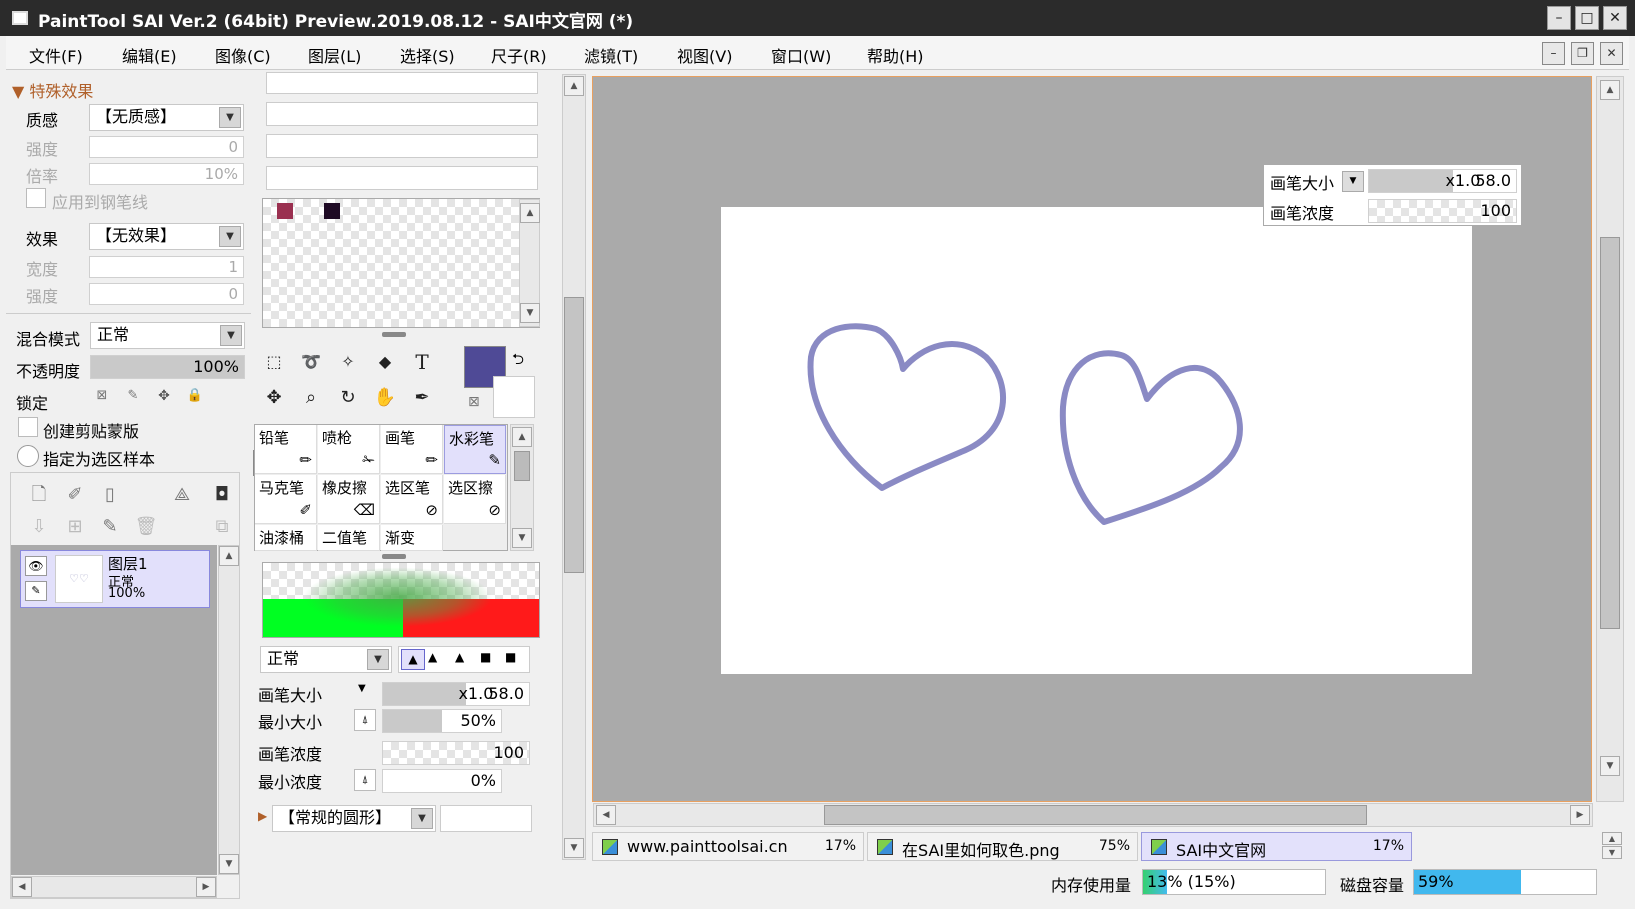  What do you see at coordinates (704, 55) in the screenshot?
I see `menu-view: 视图(V)` at bounding box center [704, 55].